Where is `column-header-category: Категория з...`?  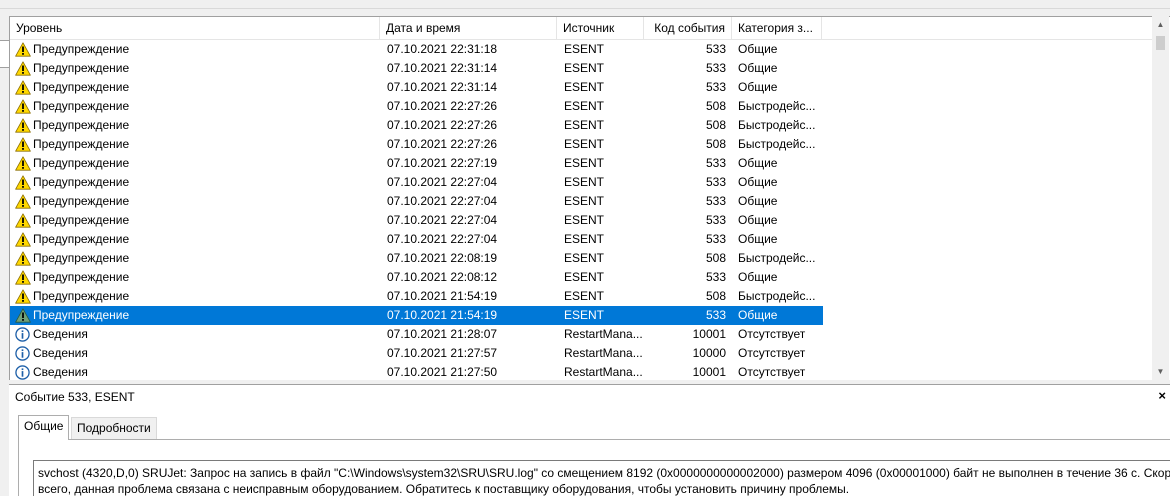 column-header-category: Категория з... is located at coordinates (777, 28).